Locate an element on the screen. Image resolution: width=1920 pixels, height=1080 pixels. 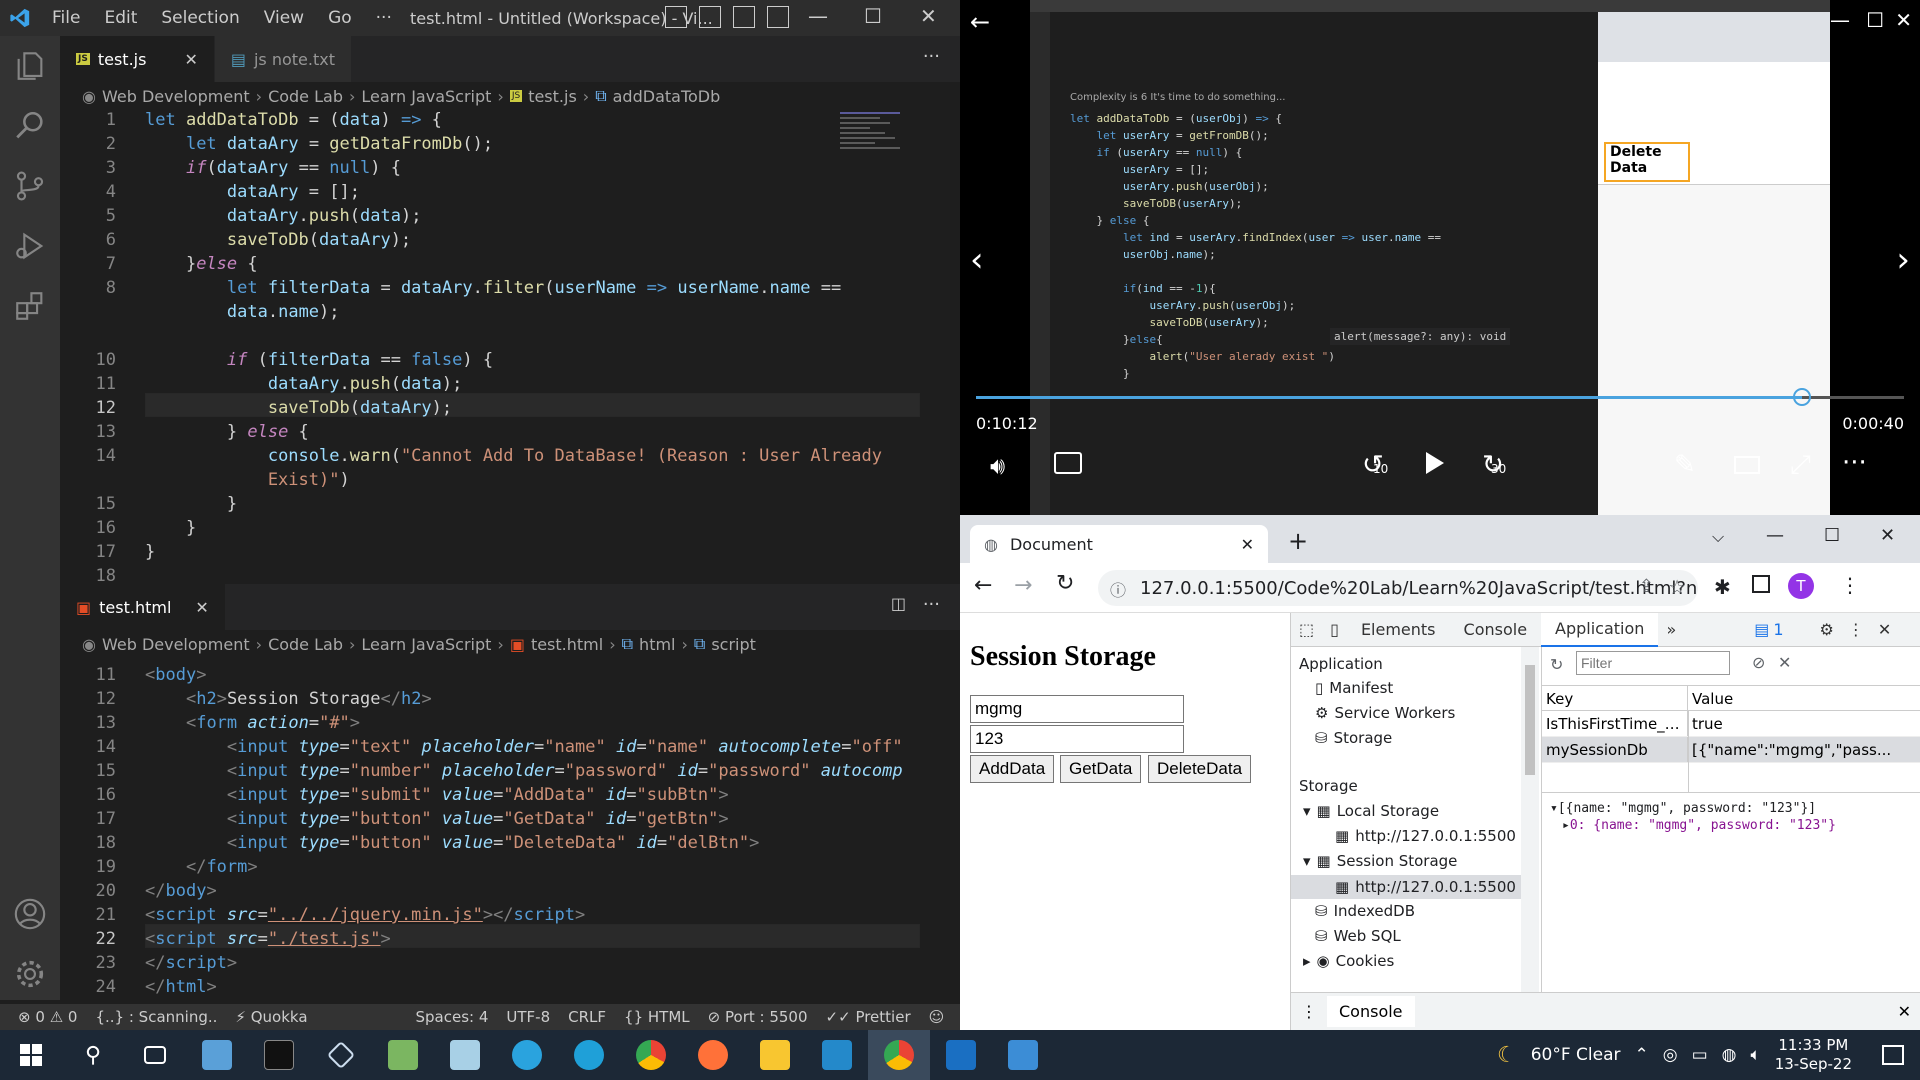
toggle-sidebar-icon is located at coordinates (676, 17).